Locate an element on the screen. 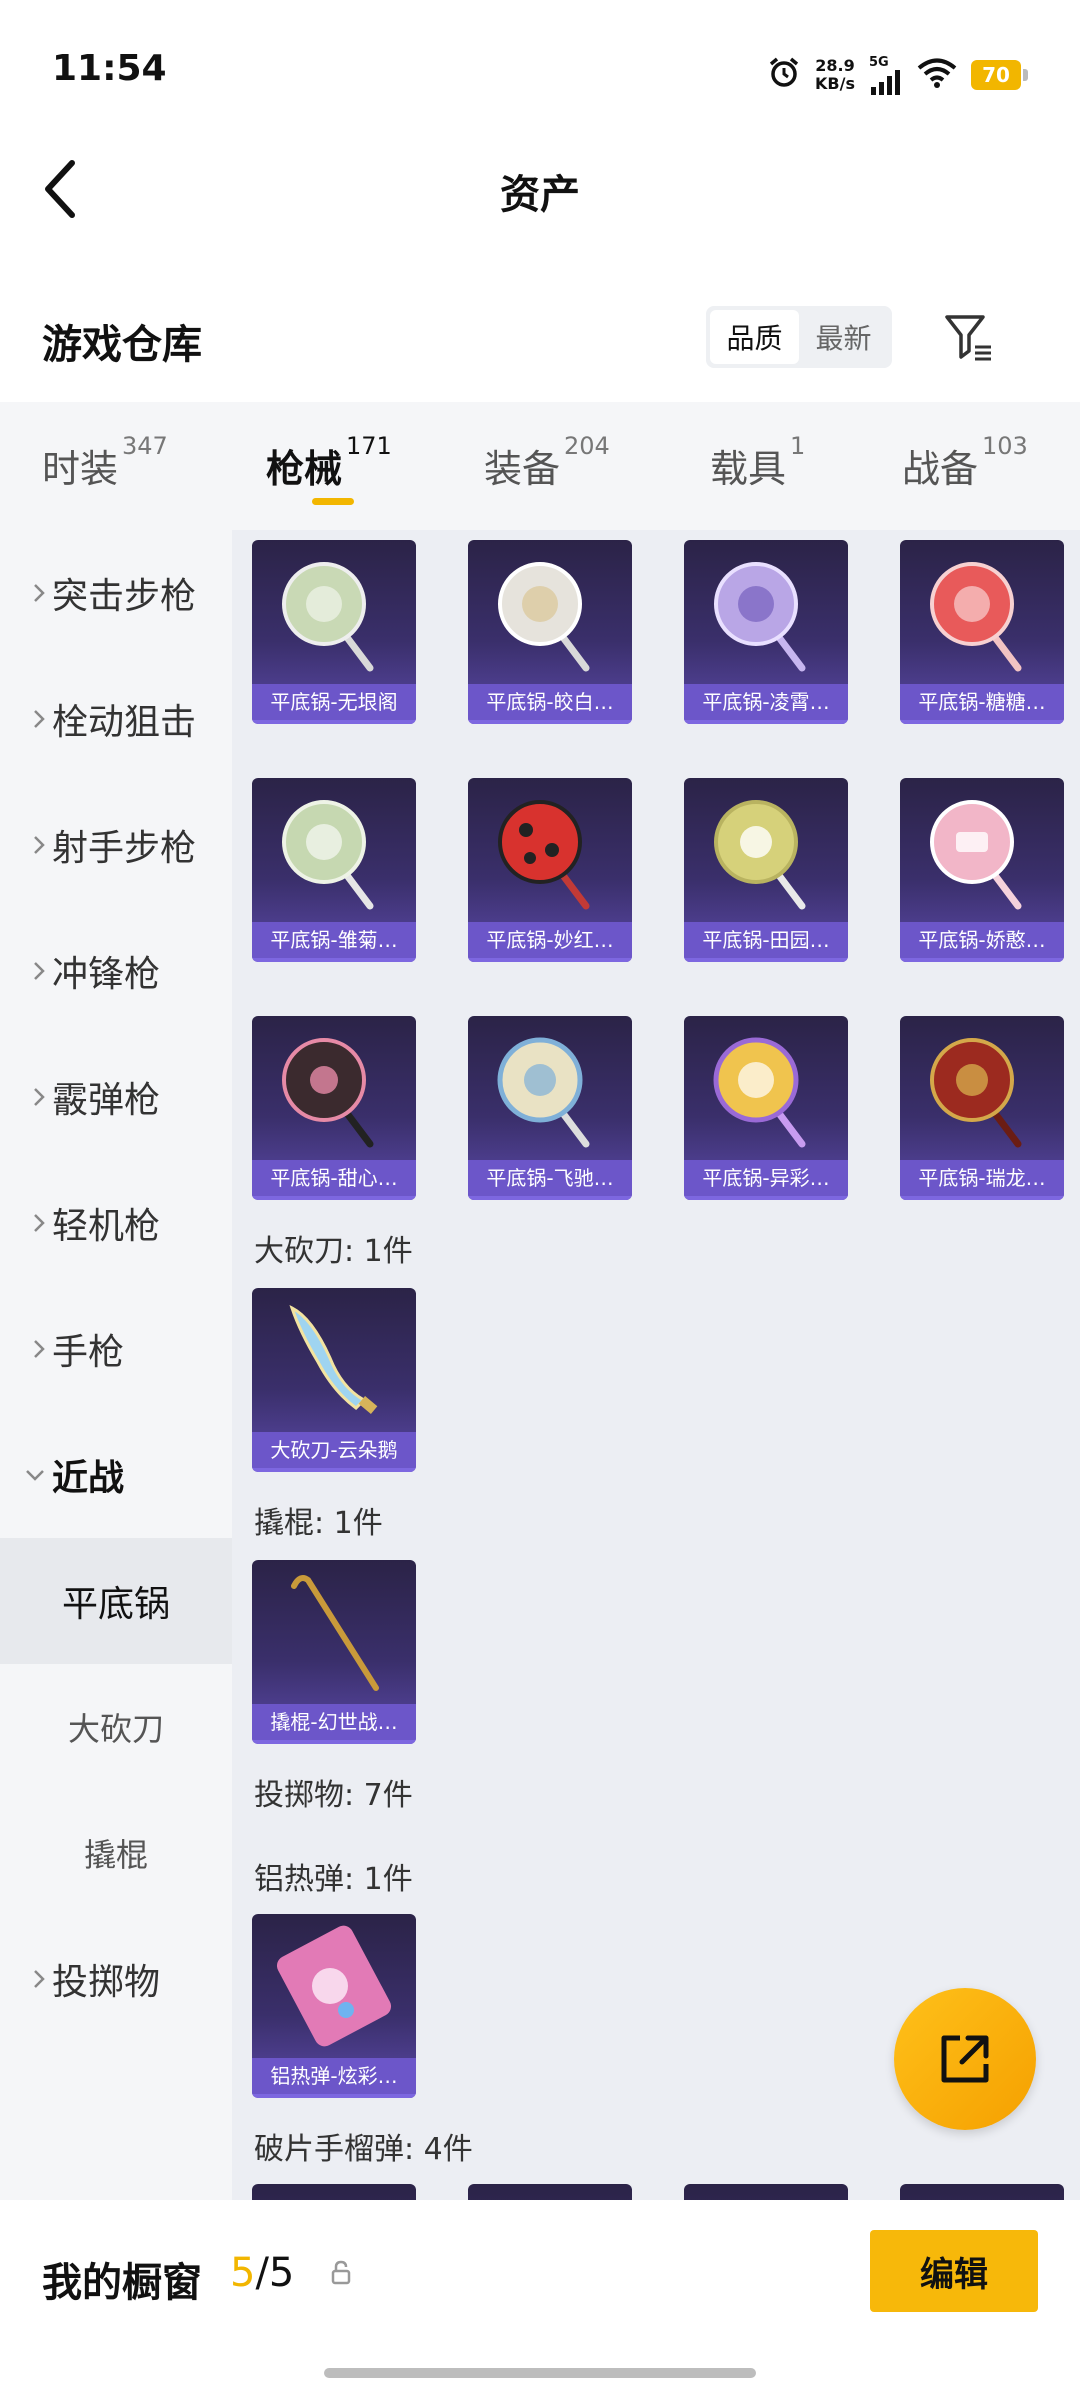 The height and width of the screenshot is (2400, 1080). sidebar-subitem-crowbar: 撬棍 is located at coordinates (116, 1853).